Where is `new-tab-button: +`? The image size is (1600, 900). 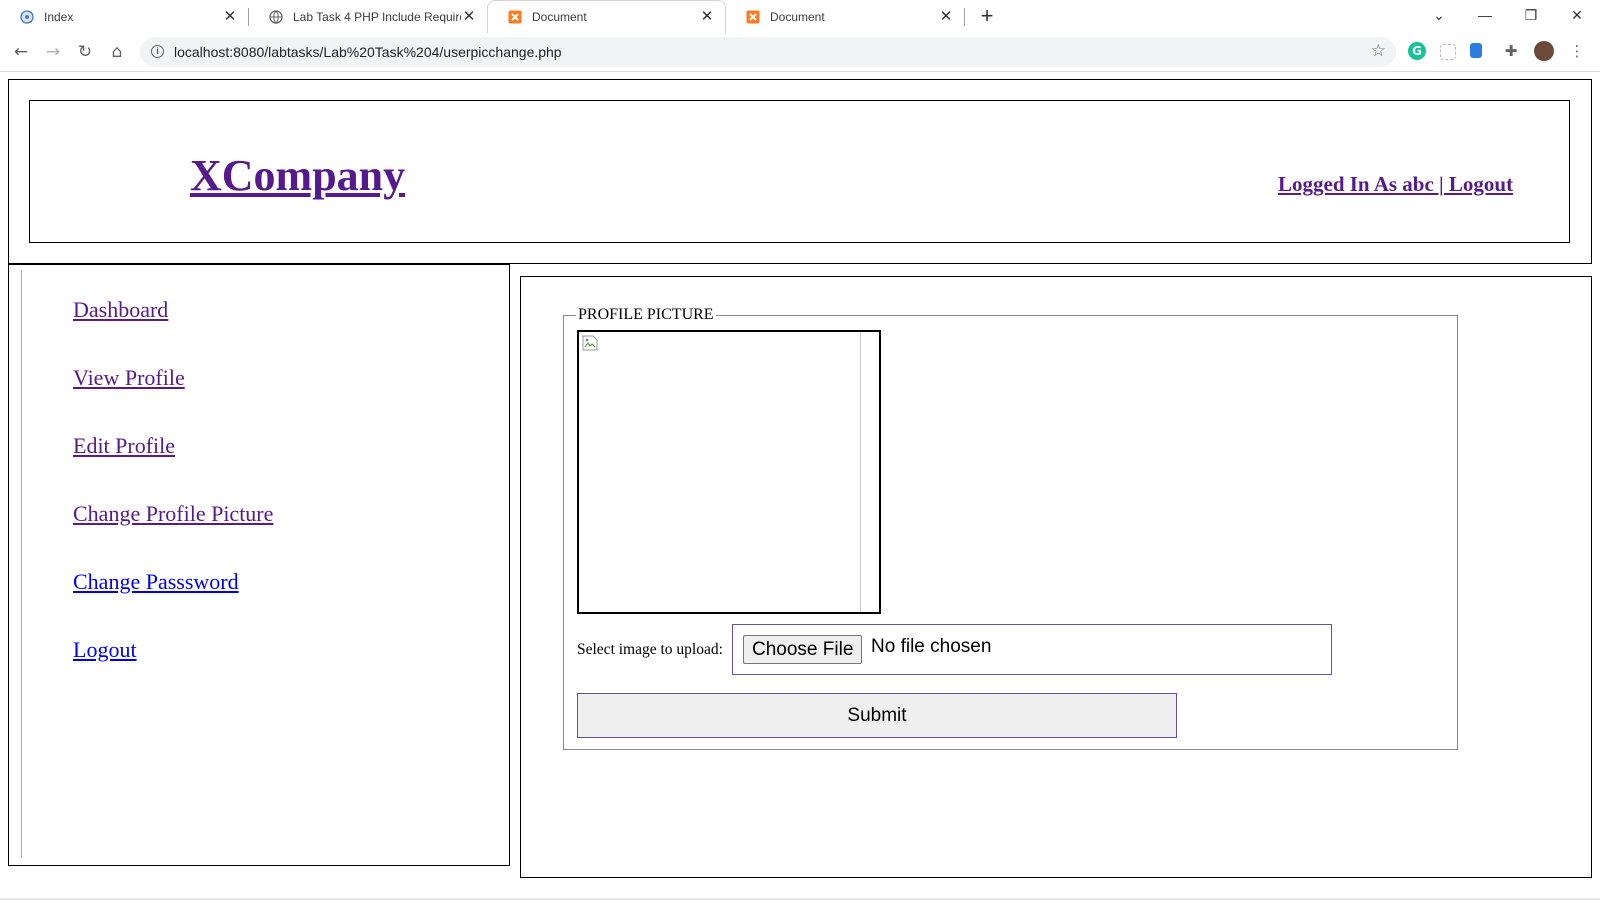
new-tab-button: + is located at coordinates (987, 16).